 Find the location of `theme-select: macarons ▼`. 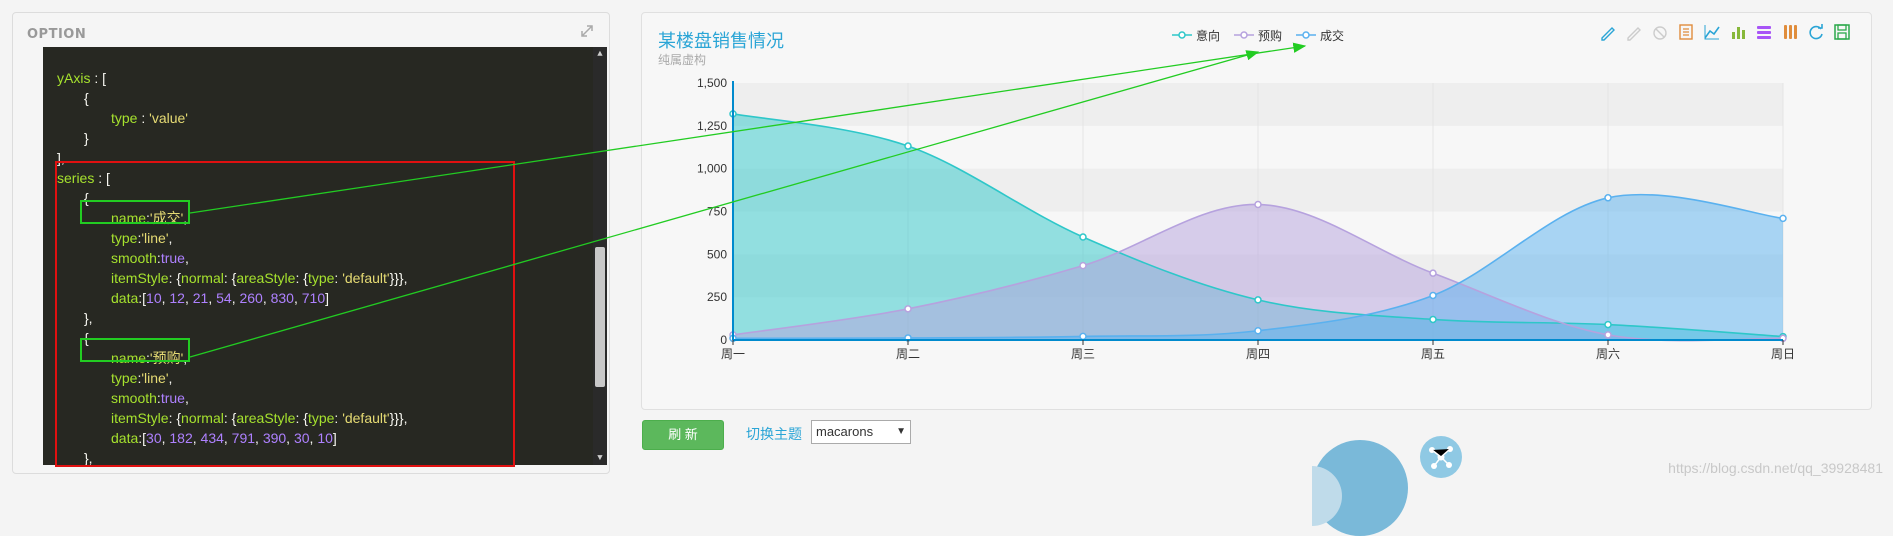

theme-select: macarons ▼ is located at coordinates (861, 432).